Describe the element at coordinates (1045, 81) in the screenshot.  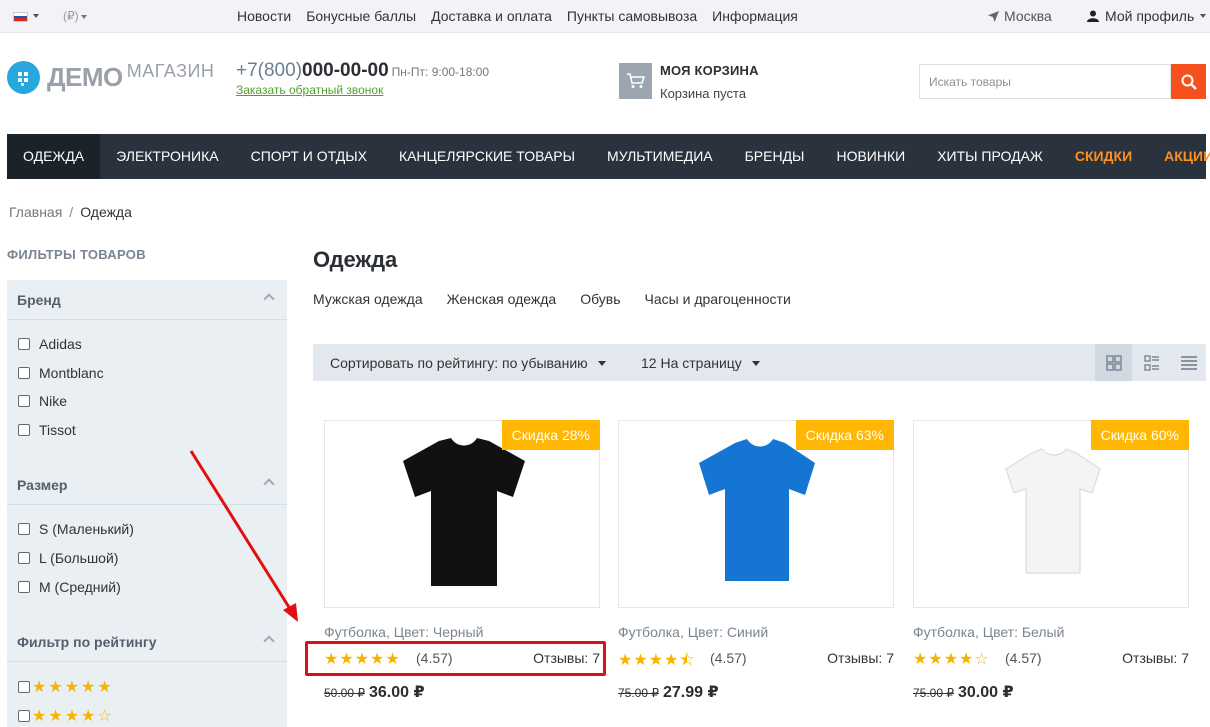
I see `search-input` at that location.